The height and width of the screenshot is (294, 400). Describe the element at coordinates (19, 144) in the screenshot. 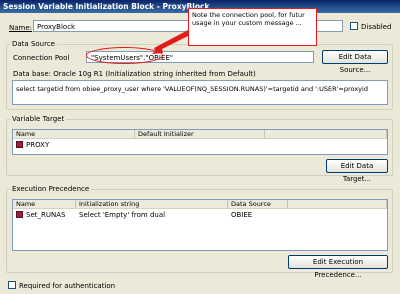

I see `variable-icon` at that location.